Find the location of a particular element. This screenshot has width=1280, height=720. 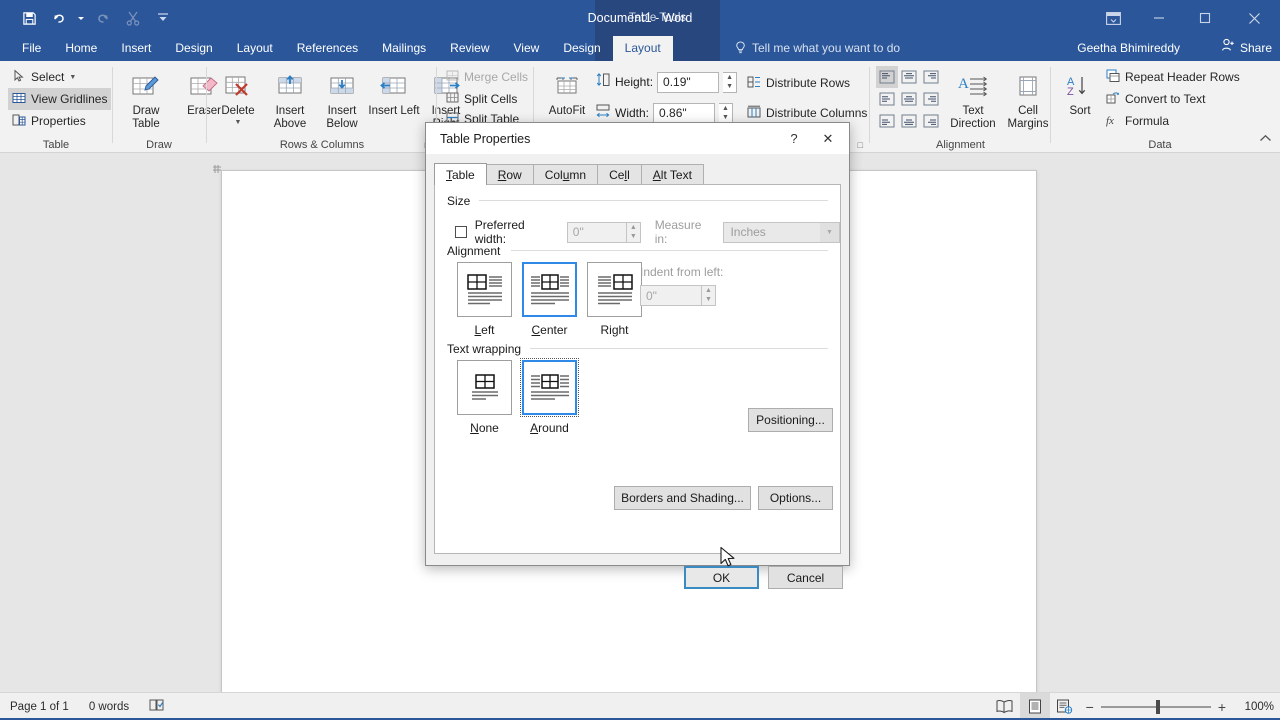

dialog-tab-table-rest: able is located at coordinates (463, 175).